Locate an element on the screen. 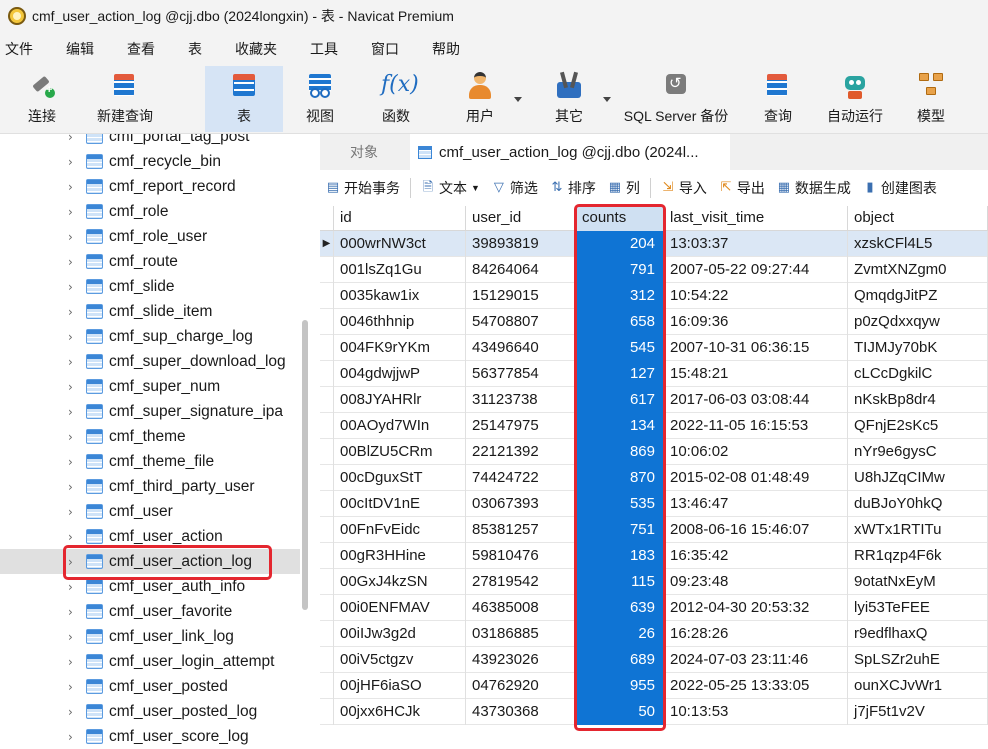 Image resolution: width=988 pixels, height=749 pixels. tree-item: › cmf_user is located at coordinates (150, 511).